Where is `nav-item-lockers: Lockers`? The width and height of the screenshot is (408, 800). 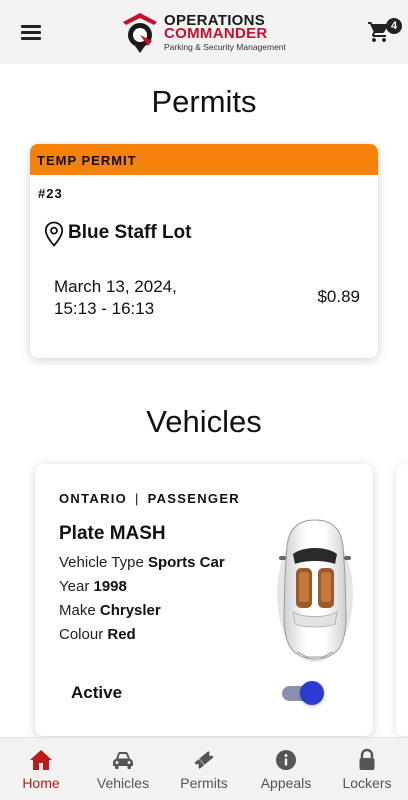
nav-item-lockers: Lockers is located at coordinates (367, 769).